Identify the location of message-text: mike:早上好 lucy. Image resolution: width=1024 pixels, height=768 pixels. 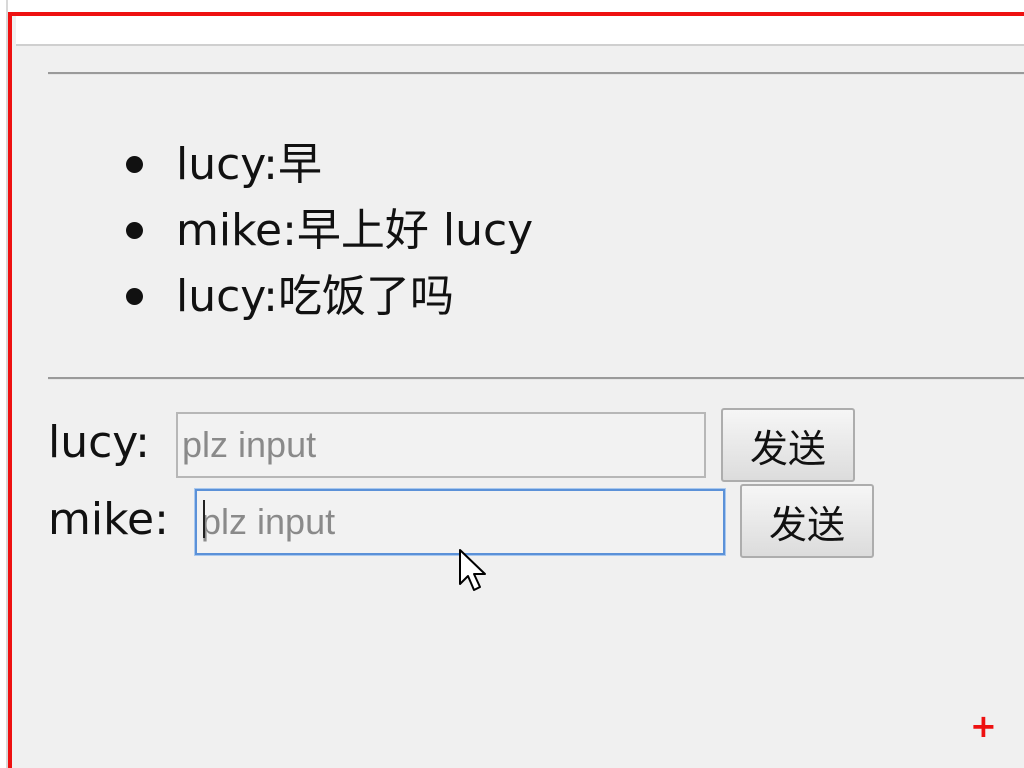
(355, 230).